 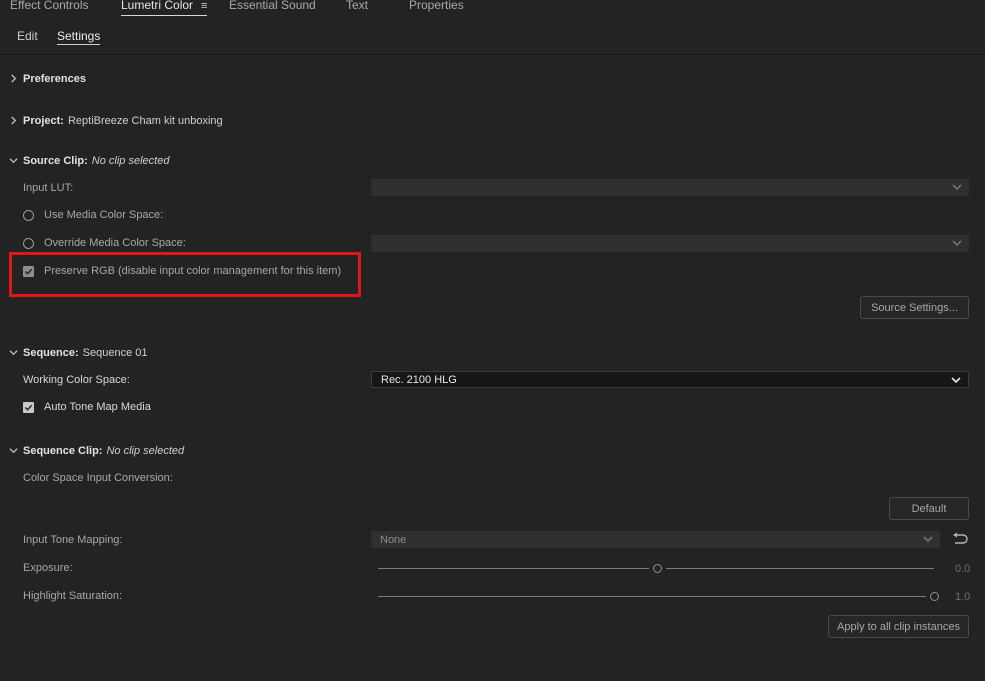 I want to click on input-tone-mapping-value: None, so click(x=393, y=539).